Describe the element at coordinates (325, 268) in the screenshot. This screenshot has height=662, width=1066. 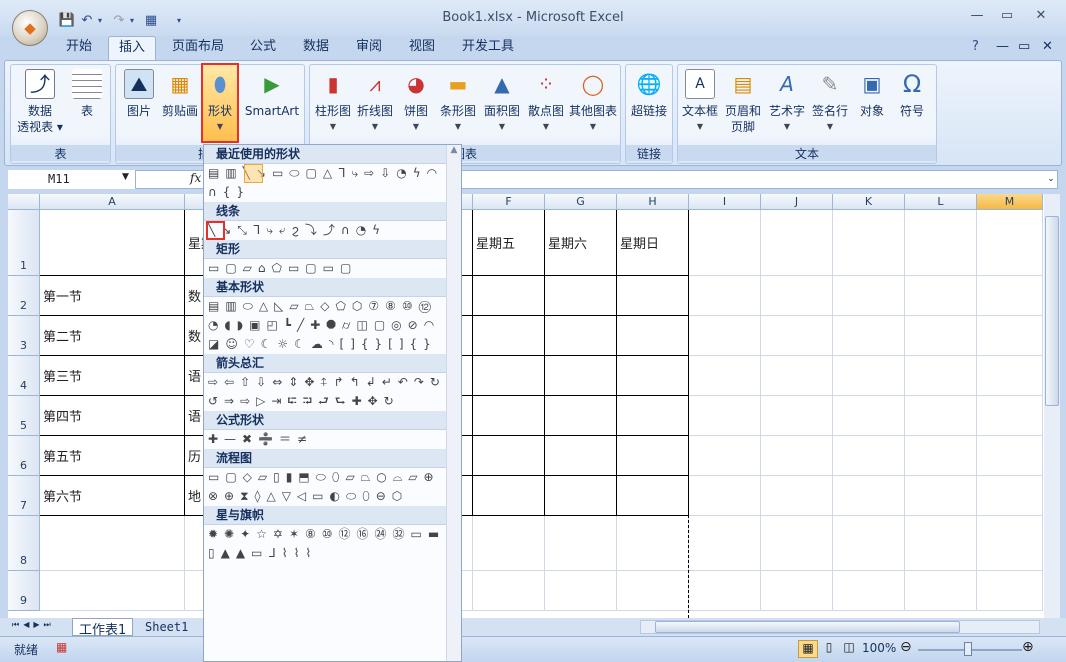
I see `shape-options-icon: ▭▢▱⌂⬠▭▢▭▢` at that location.